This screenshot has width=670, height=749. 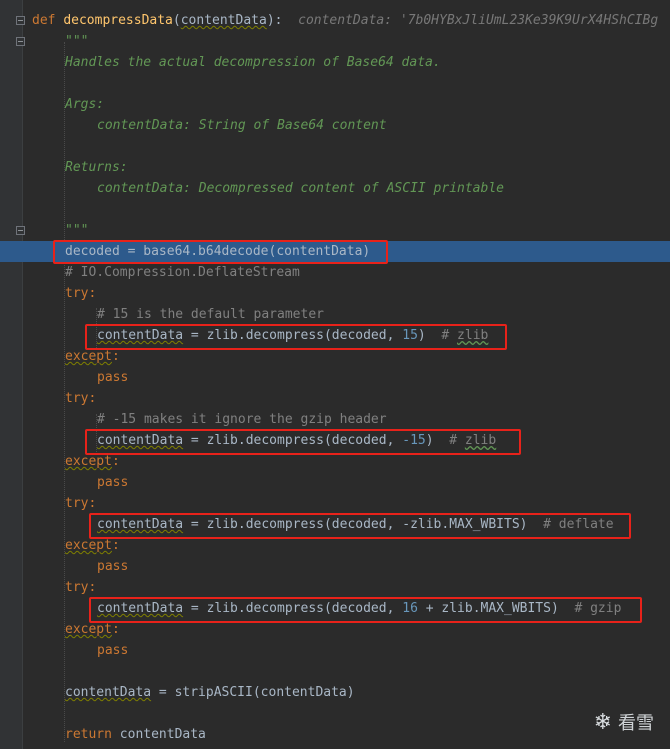 What do you see at coordinates (602, 722) in the screenshot?
I see `snowflake-icon: ❄` at bounding box center [602, 722].